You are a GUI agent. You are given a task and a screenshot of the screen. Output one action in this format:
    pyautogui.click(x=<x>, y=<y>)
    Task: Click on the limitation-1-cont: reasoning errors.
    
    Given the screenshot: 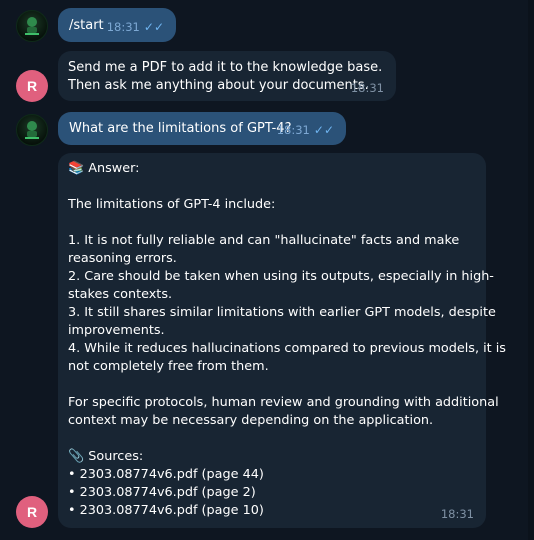 What is the action you would take?
    pyautogui.click(x=122, y=258)
    